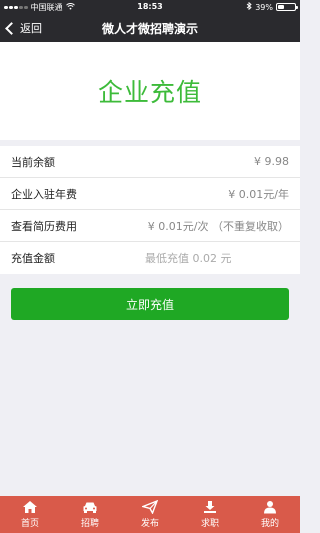 The height and width of the screenshot is (533, 320). Describe the element at coordinates (249, 6) in the screenshot. I see `bluetooth-icon` at that location.